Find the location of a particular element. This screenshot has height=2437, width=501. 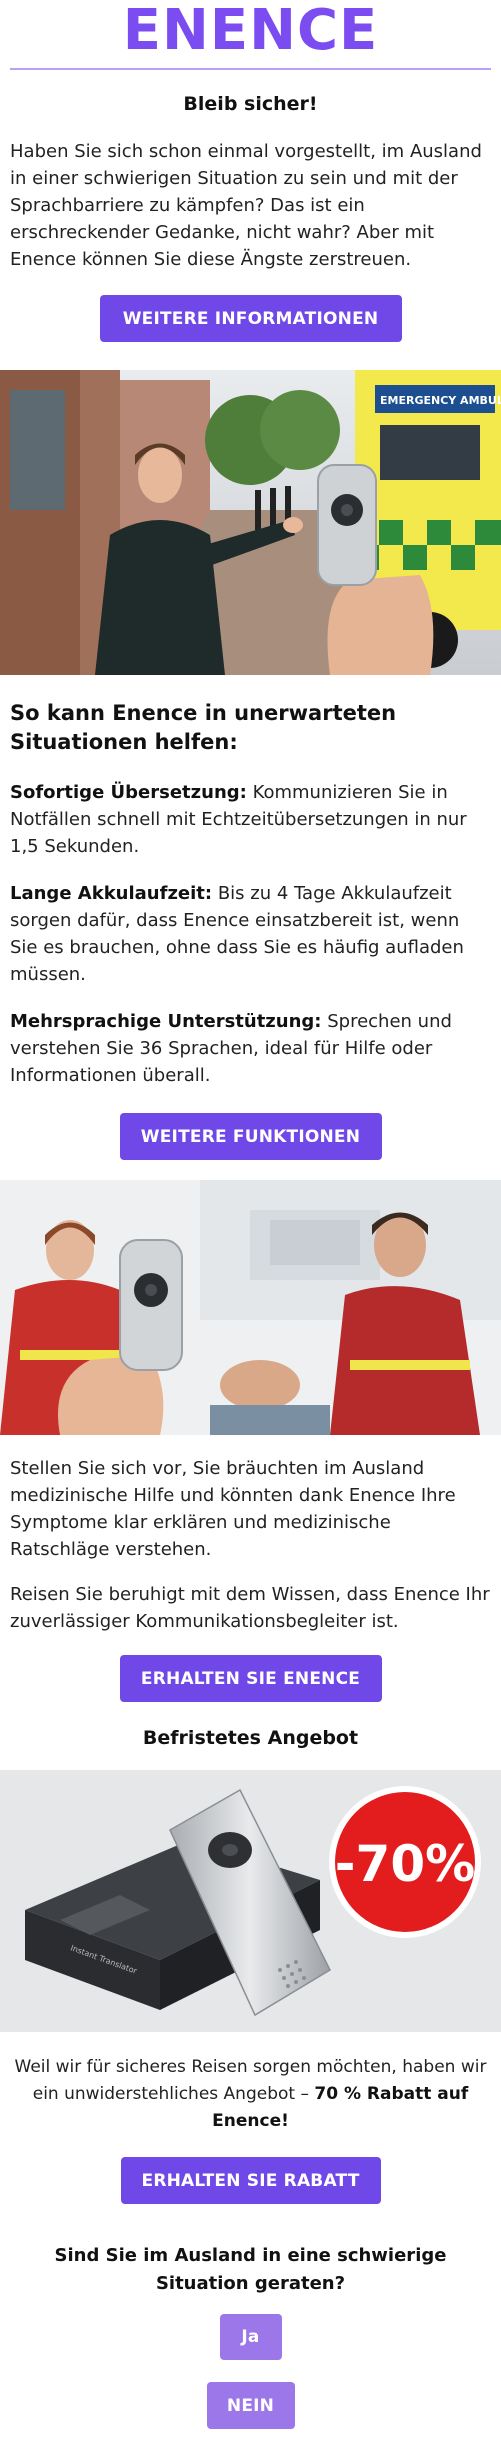

logo-text: ENENCE is located at coordinates (250, 31).